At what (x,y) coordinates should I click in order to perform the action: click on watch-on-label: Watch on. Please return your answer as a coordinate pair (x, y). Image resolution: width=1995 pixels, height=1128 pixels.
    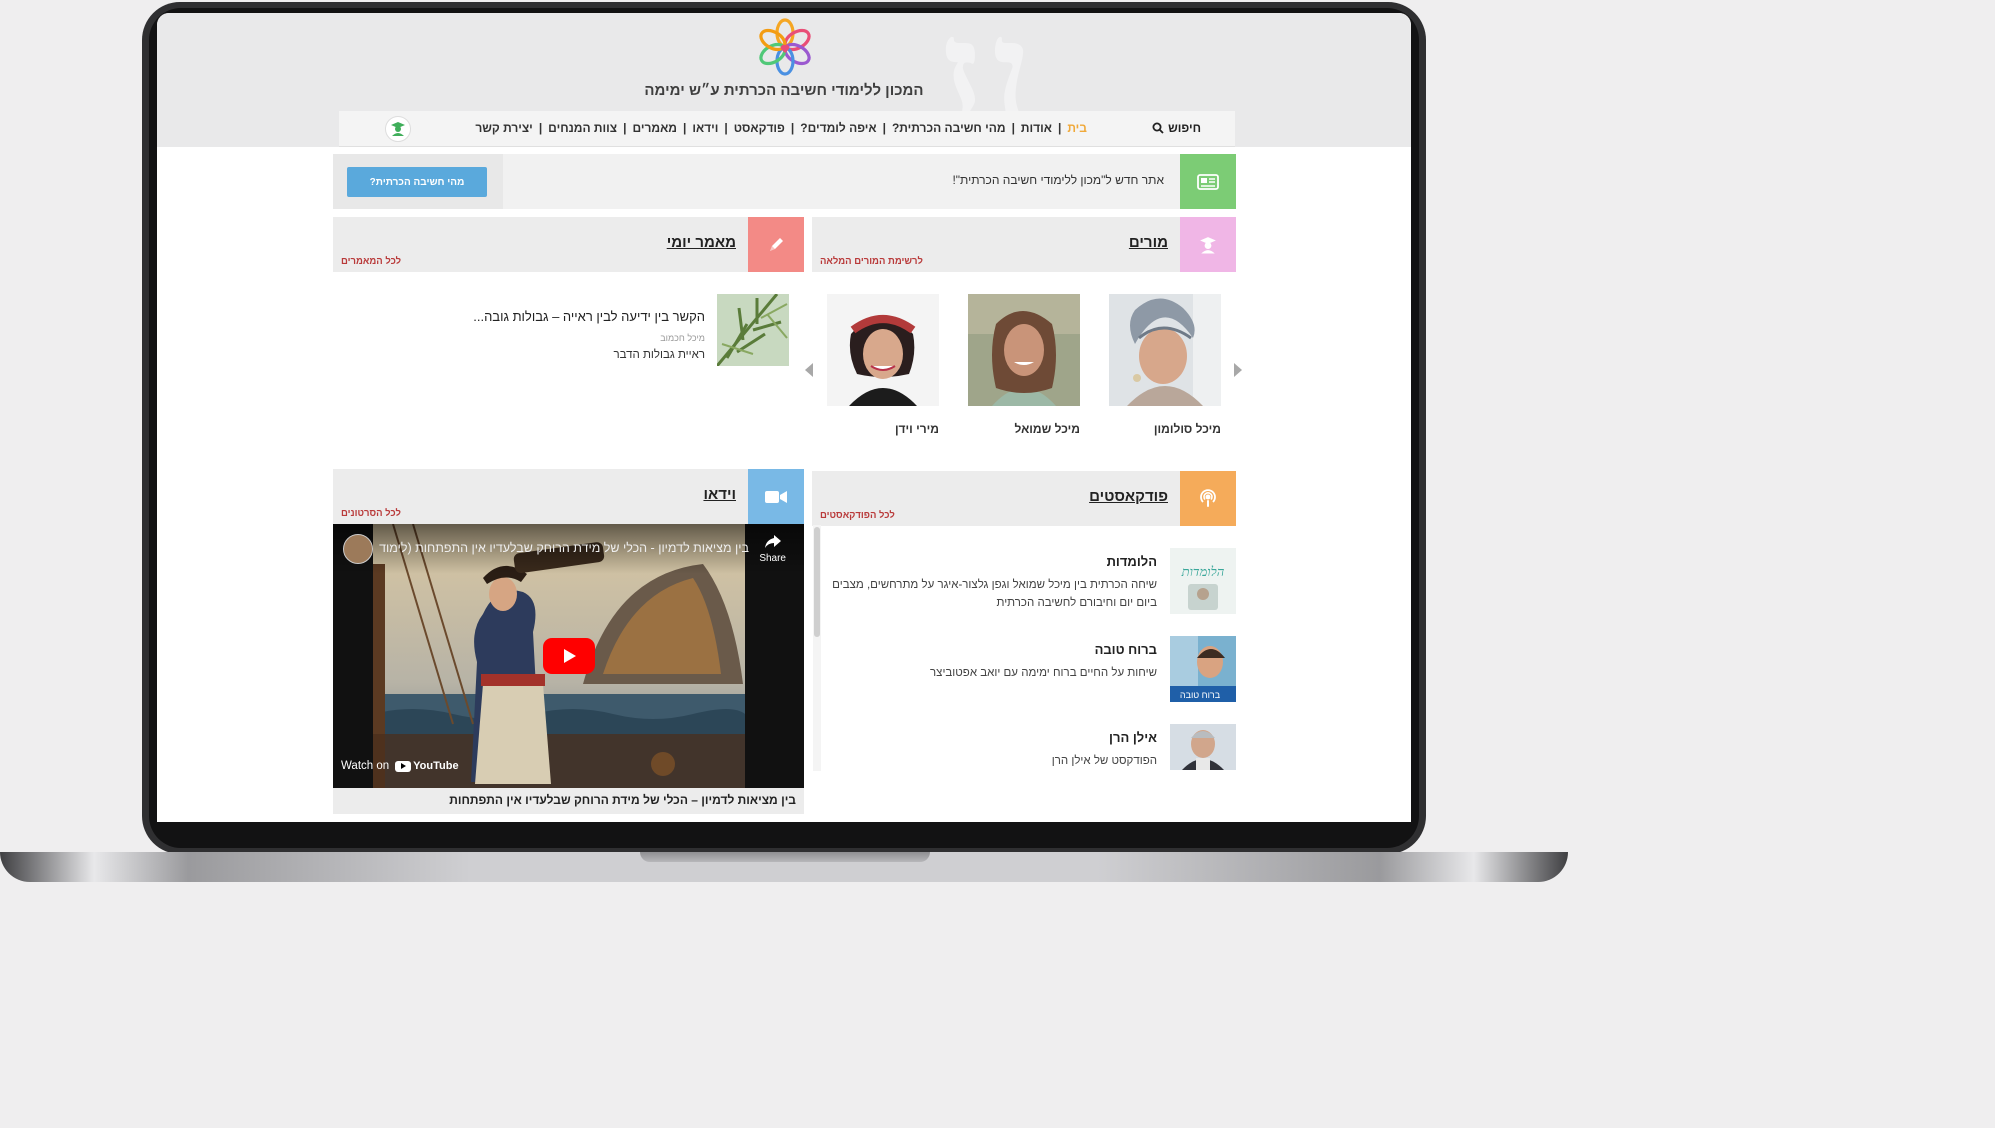
    Looking at the image, I should click on (365, 766).